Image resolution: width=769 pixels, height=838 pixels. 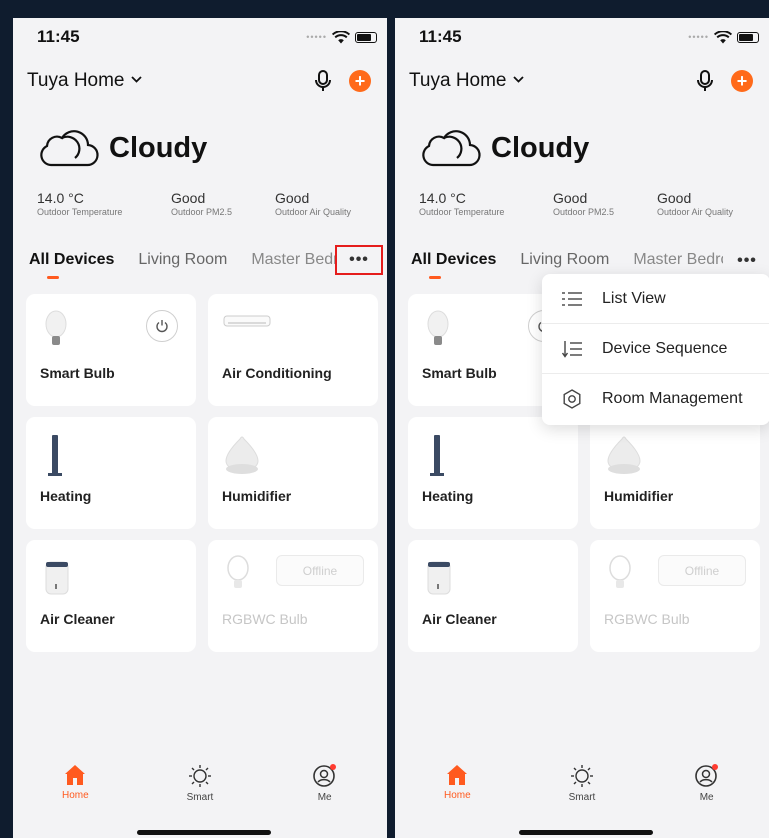 I want to click on menu-item-label: Room Management, so click(x=672, y=398).